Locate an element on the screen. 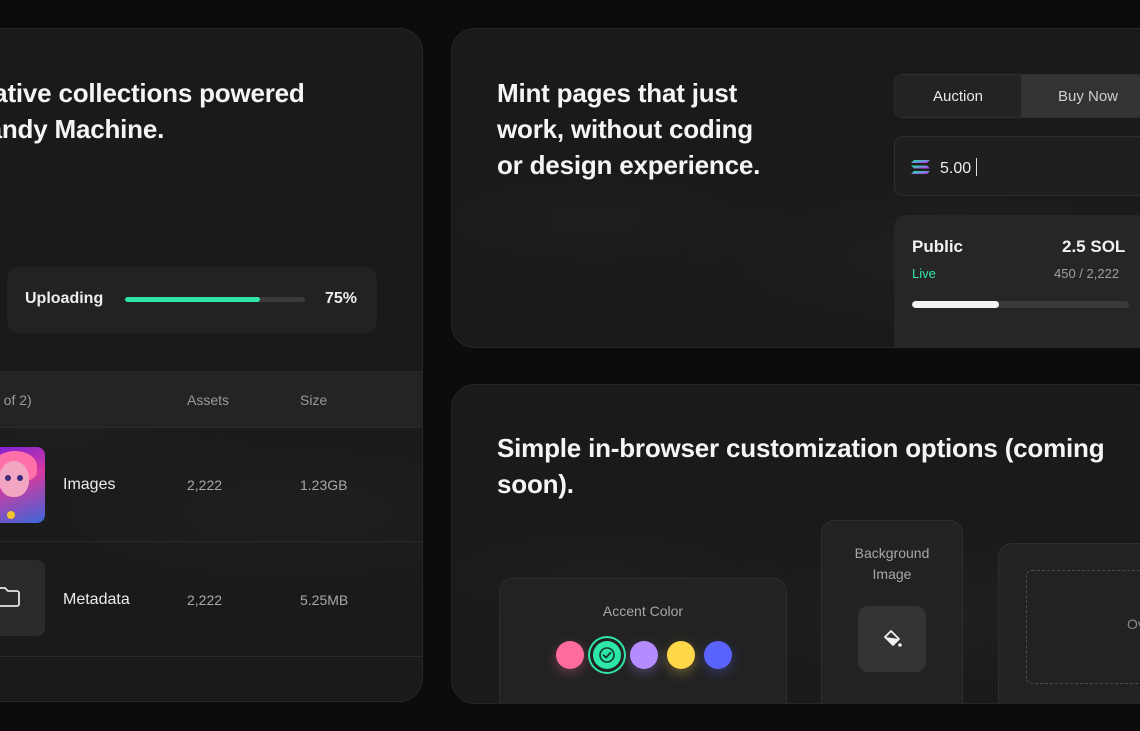  heading-line: soon). is located at coordinates (535, 484).